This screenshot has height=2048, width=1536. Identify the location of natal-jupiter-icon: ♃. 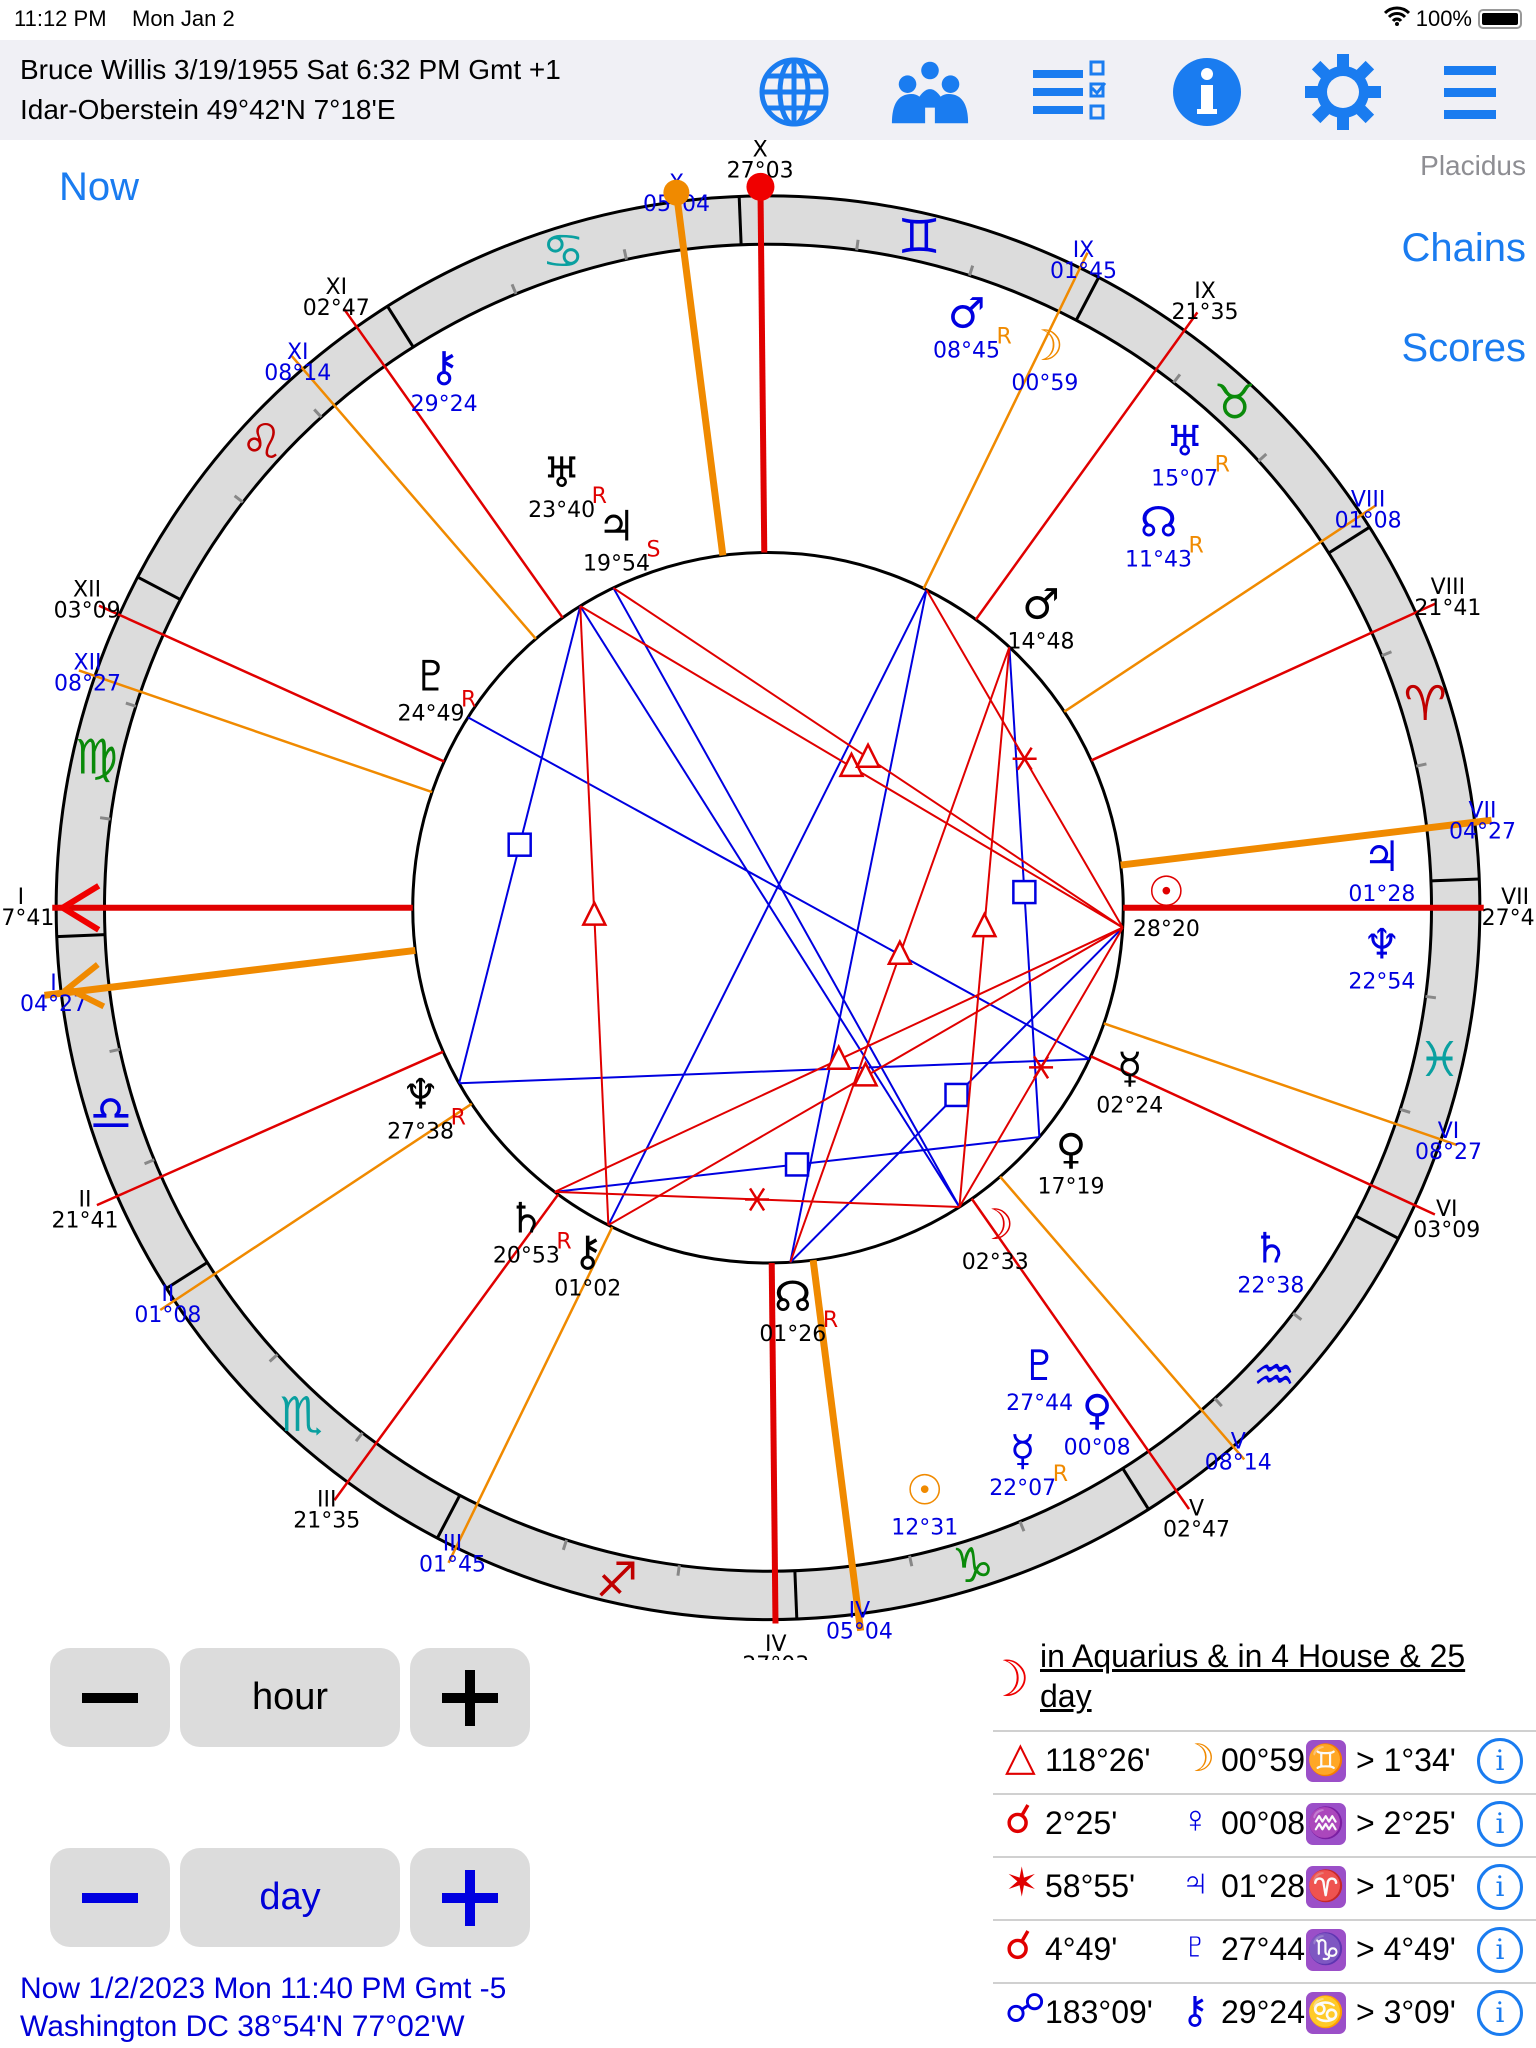
(617, 525).